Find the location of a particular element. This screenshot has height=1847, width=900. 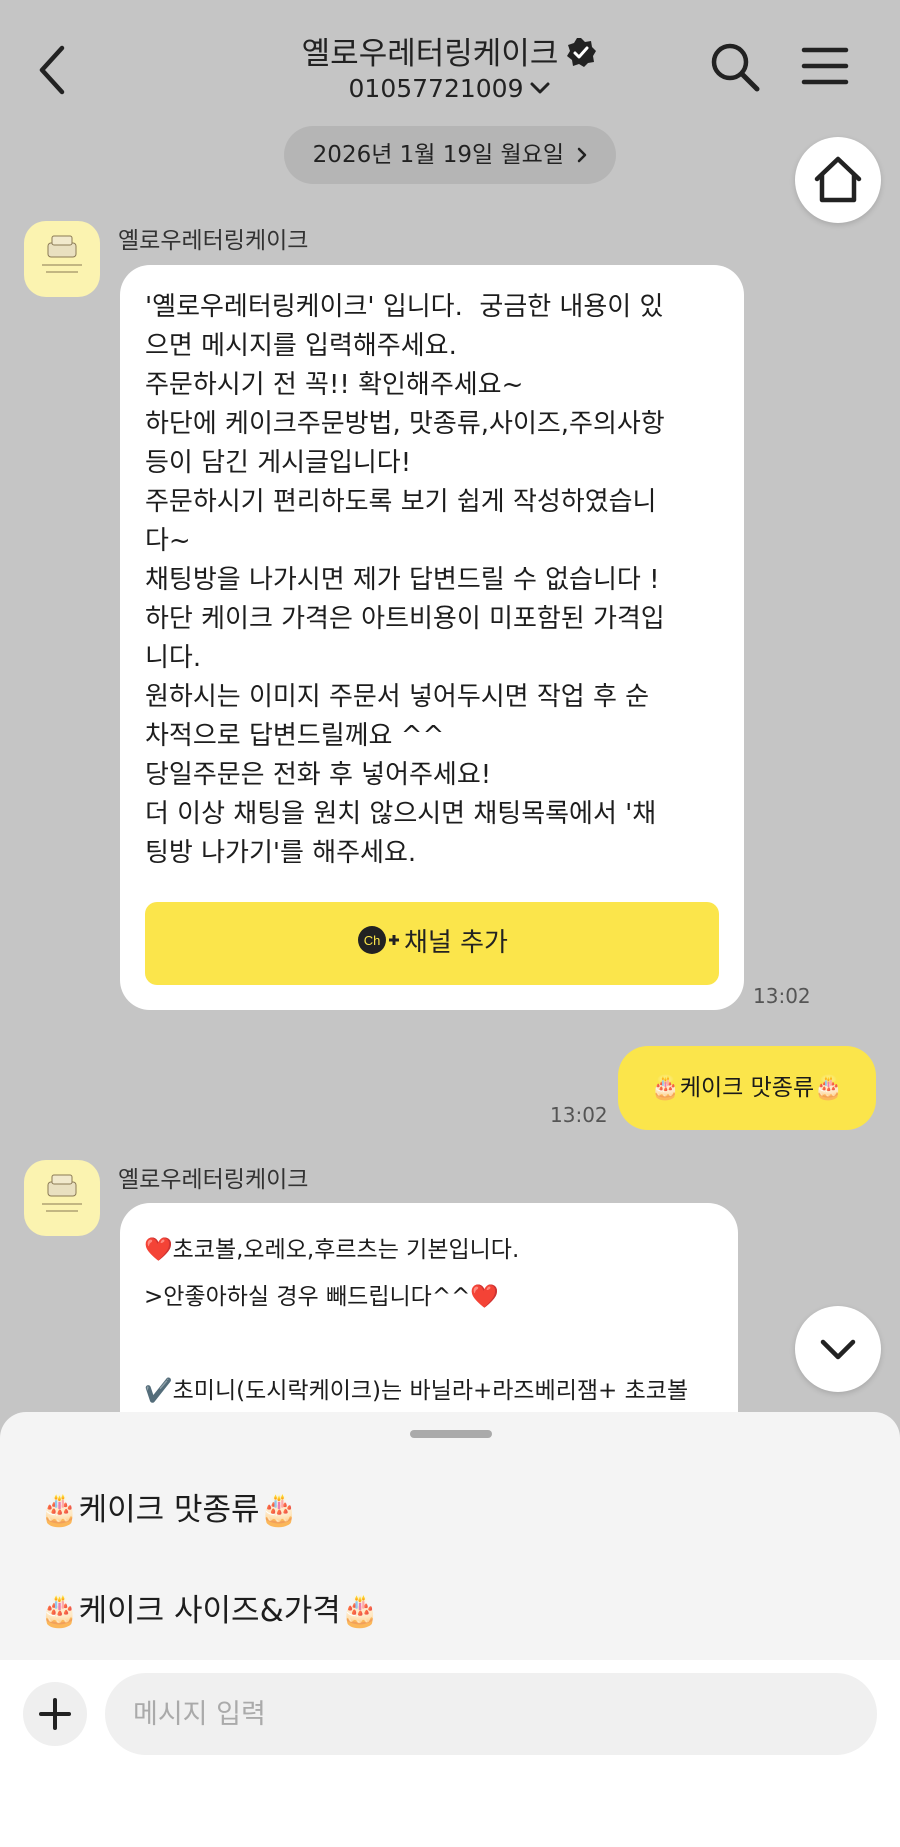

plus-icon is located at coordinates (55, 1714).